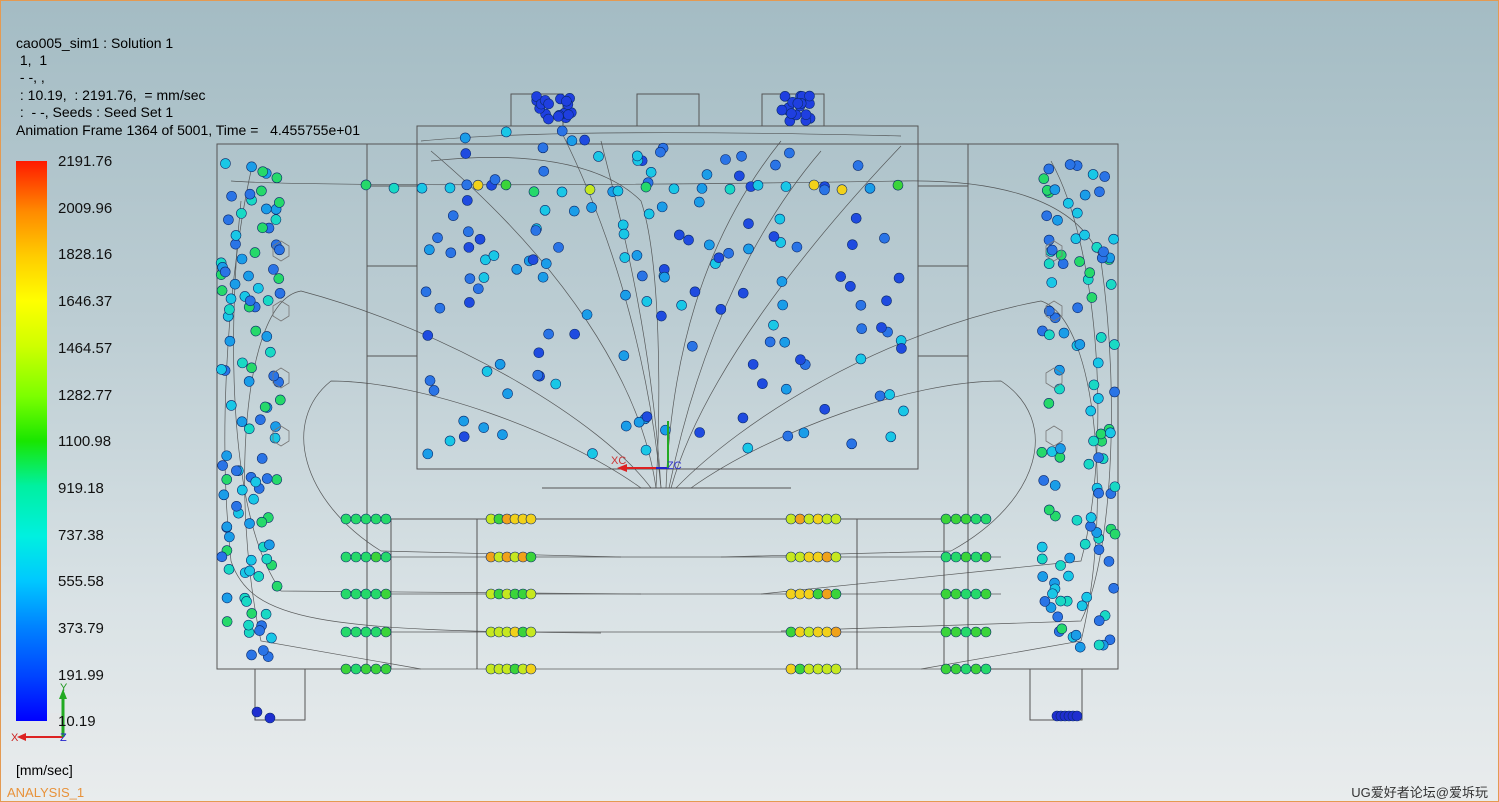  What do you see at coordinates (81, 535) in the screenshot?
I see `legend-tick-label: 737.38` at bounding box center [81, 535].